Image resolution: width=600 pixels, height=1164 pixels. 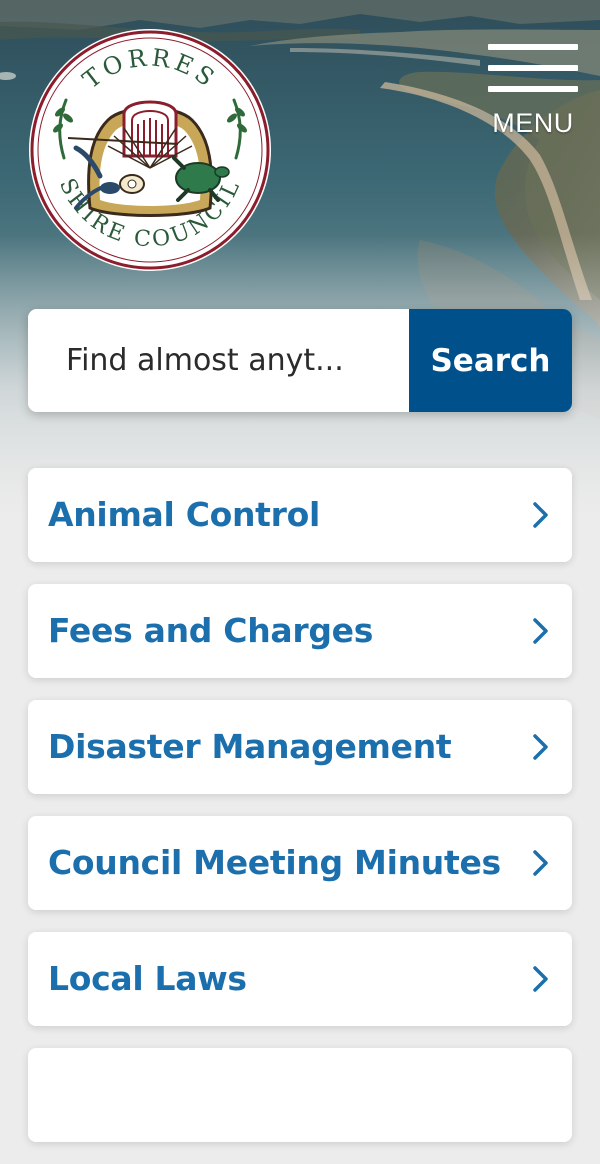 I want to click on search-input, so click(x=218, y=360).